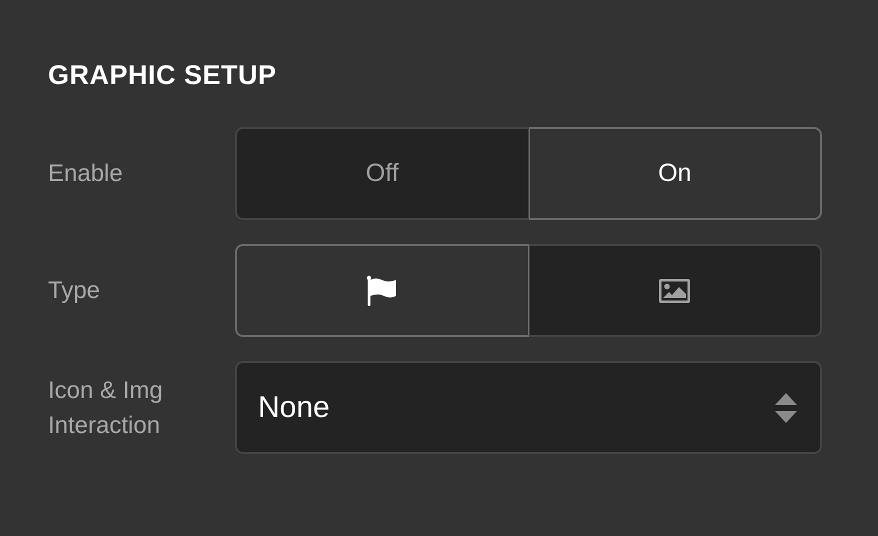  I want to click on image-icon, so click(674, 290).